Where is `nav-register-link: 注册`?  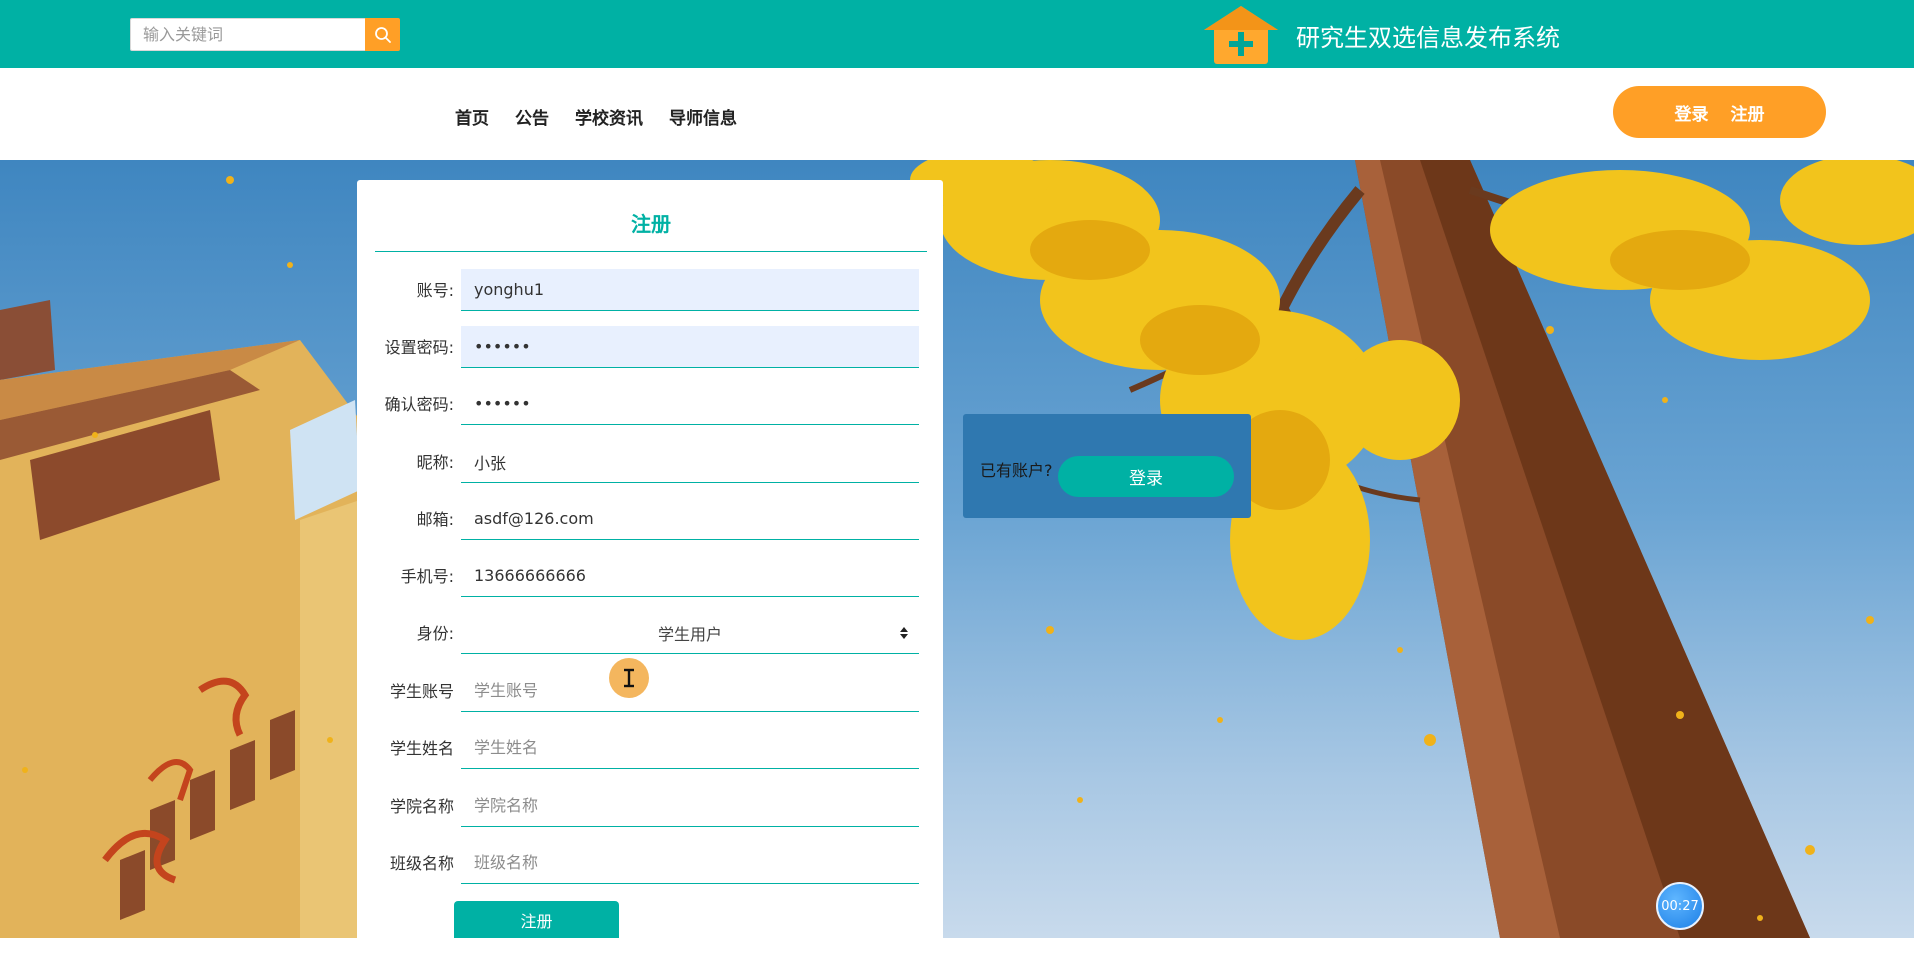
nav-register-link: 注册 is located at coordinates (1748, 112).